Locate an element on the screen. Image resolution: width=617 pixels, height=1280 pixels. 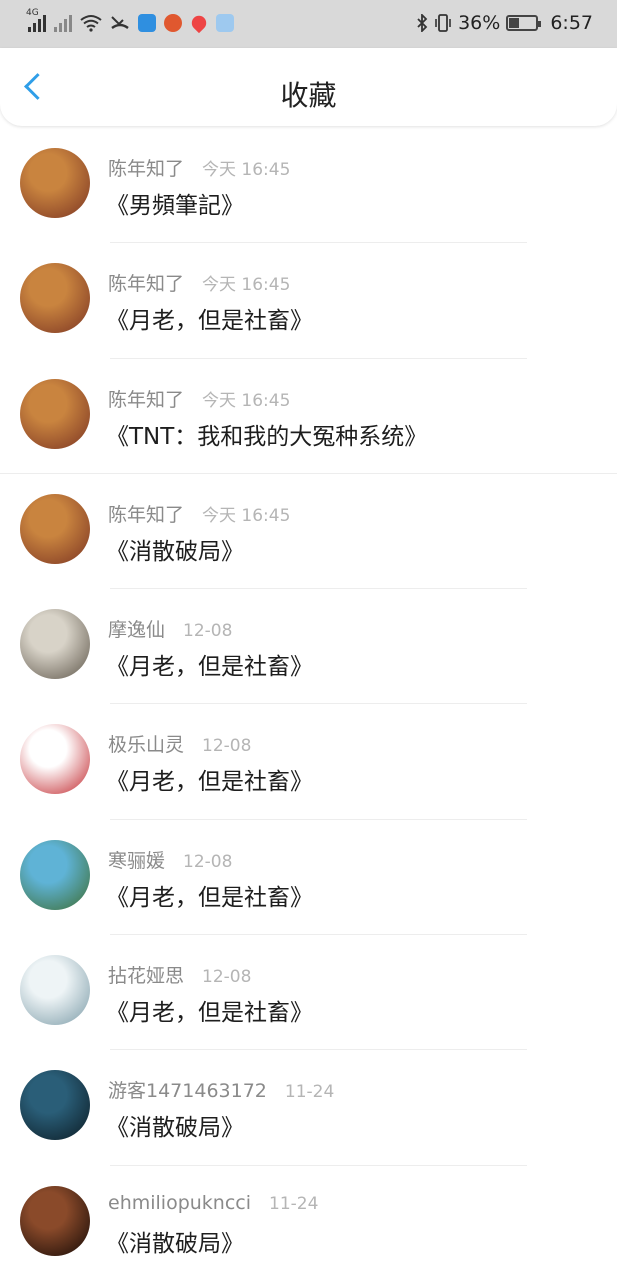
item-meta: ehmiliopukncci 11-24 is located at coordinates (213, 1204).